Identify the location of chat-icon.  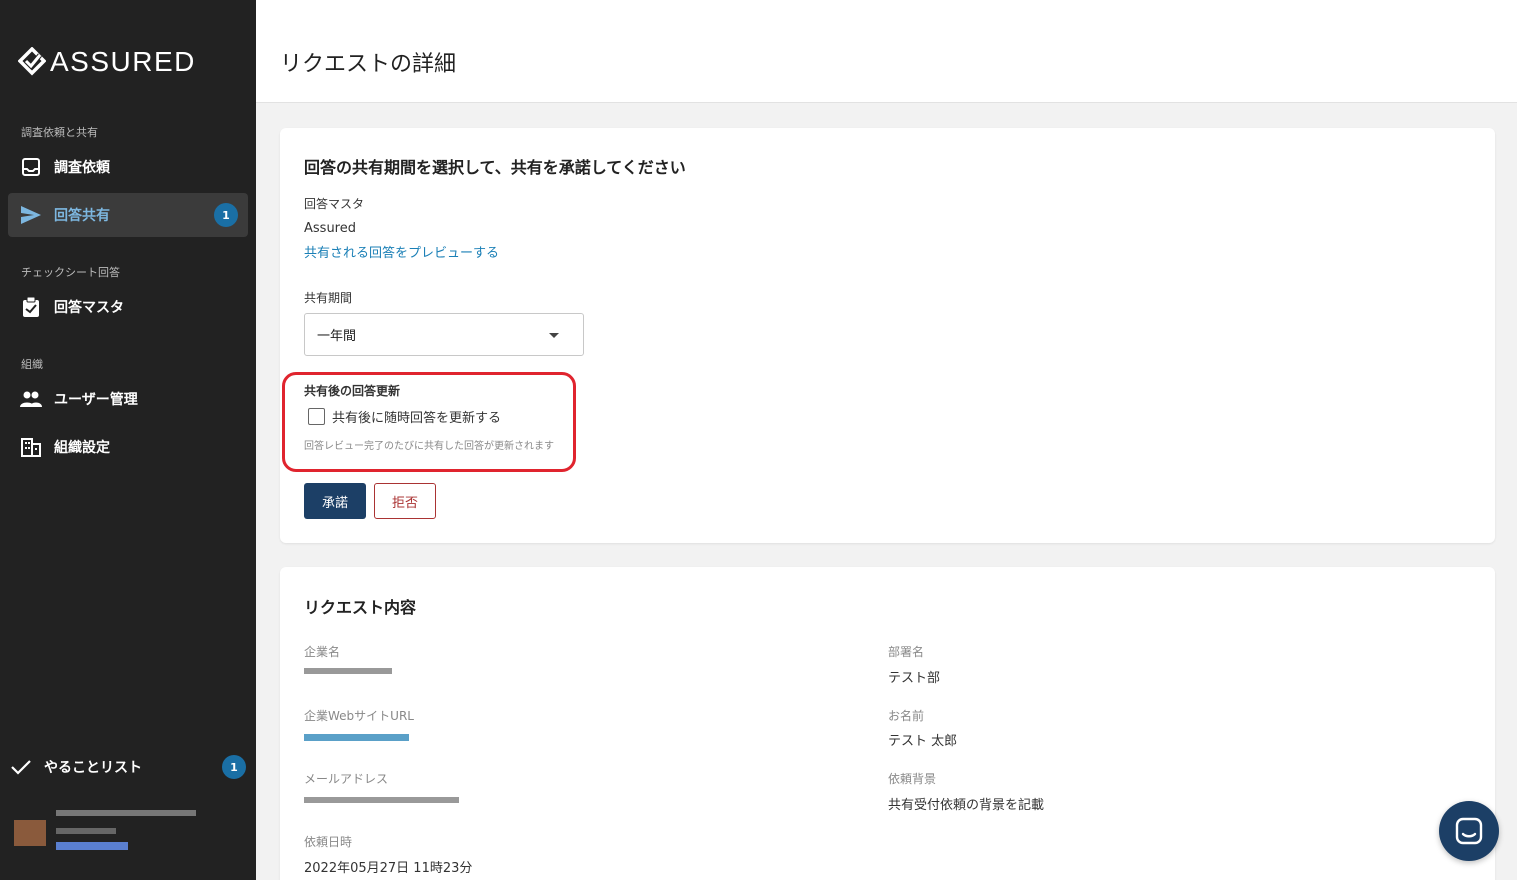
(1469, 831).